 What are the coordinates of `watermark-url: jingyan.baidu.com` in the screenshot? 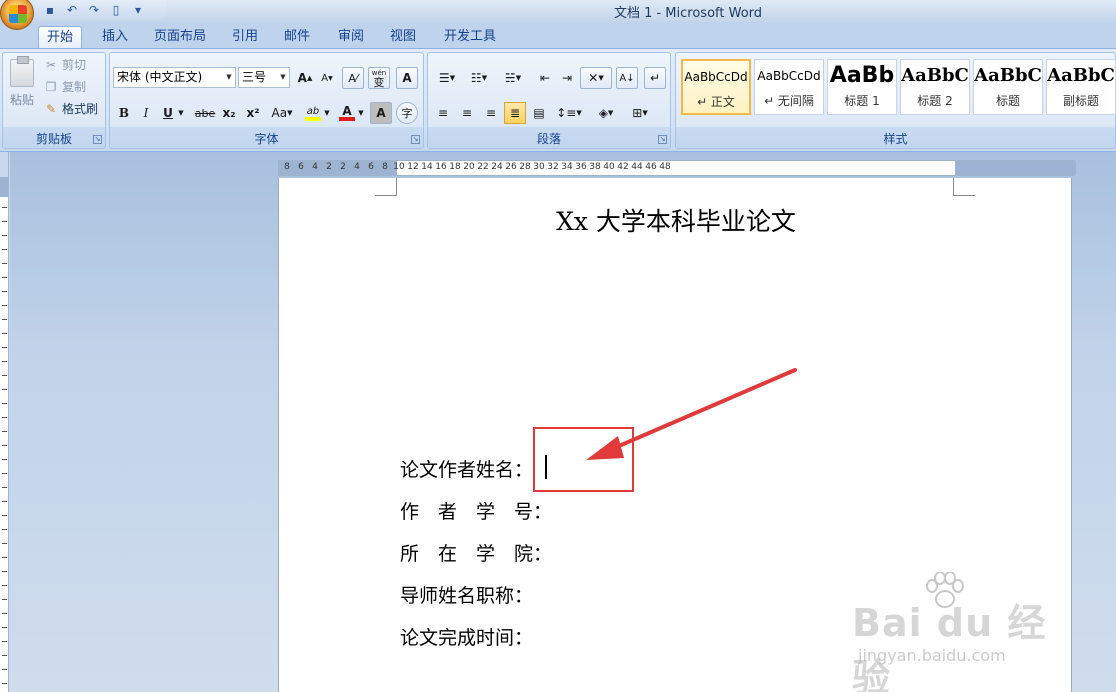 It's located at (932, 655).